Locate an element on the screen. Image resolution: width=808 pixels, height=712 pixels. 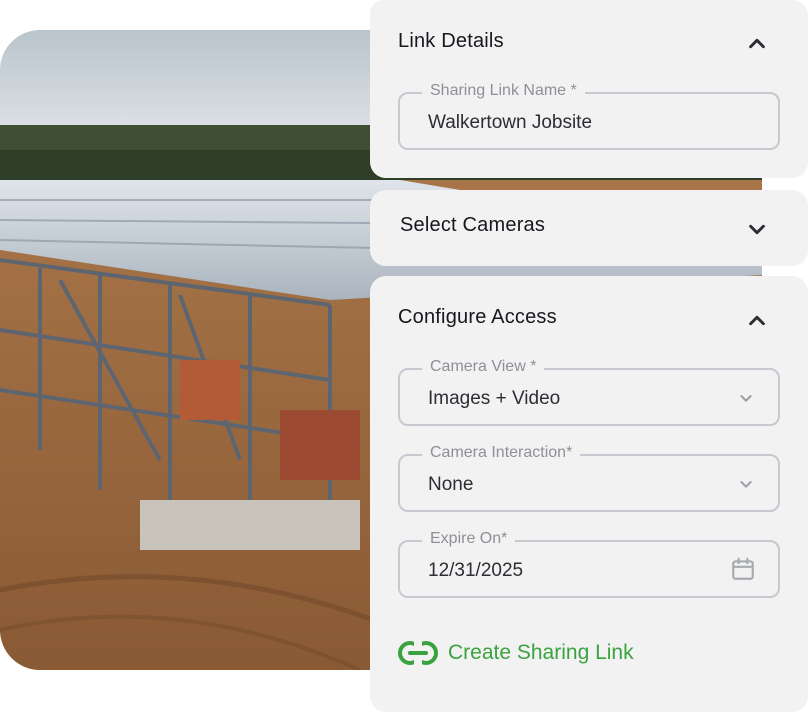
sharing-link-name-field: Sharing Link Name * Walkertown Jobsite is located at coordinates (589, 116).